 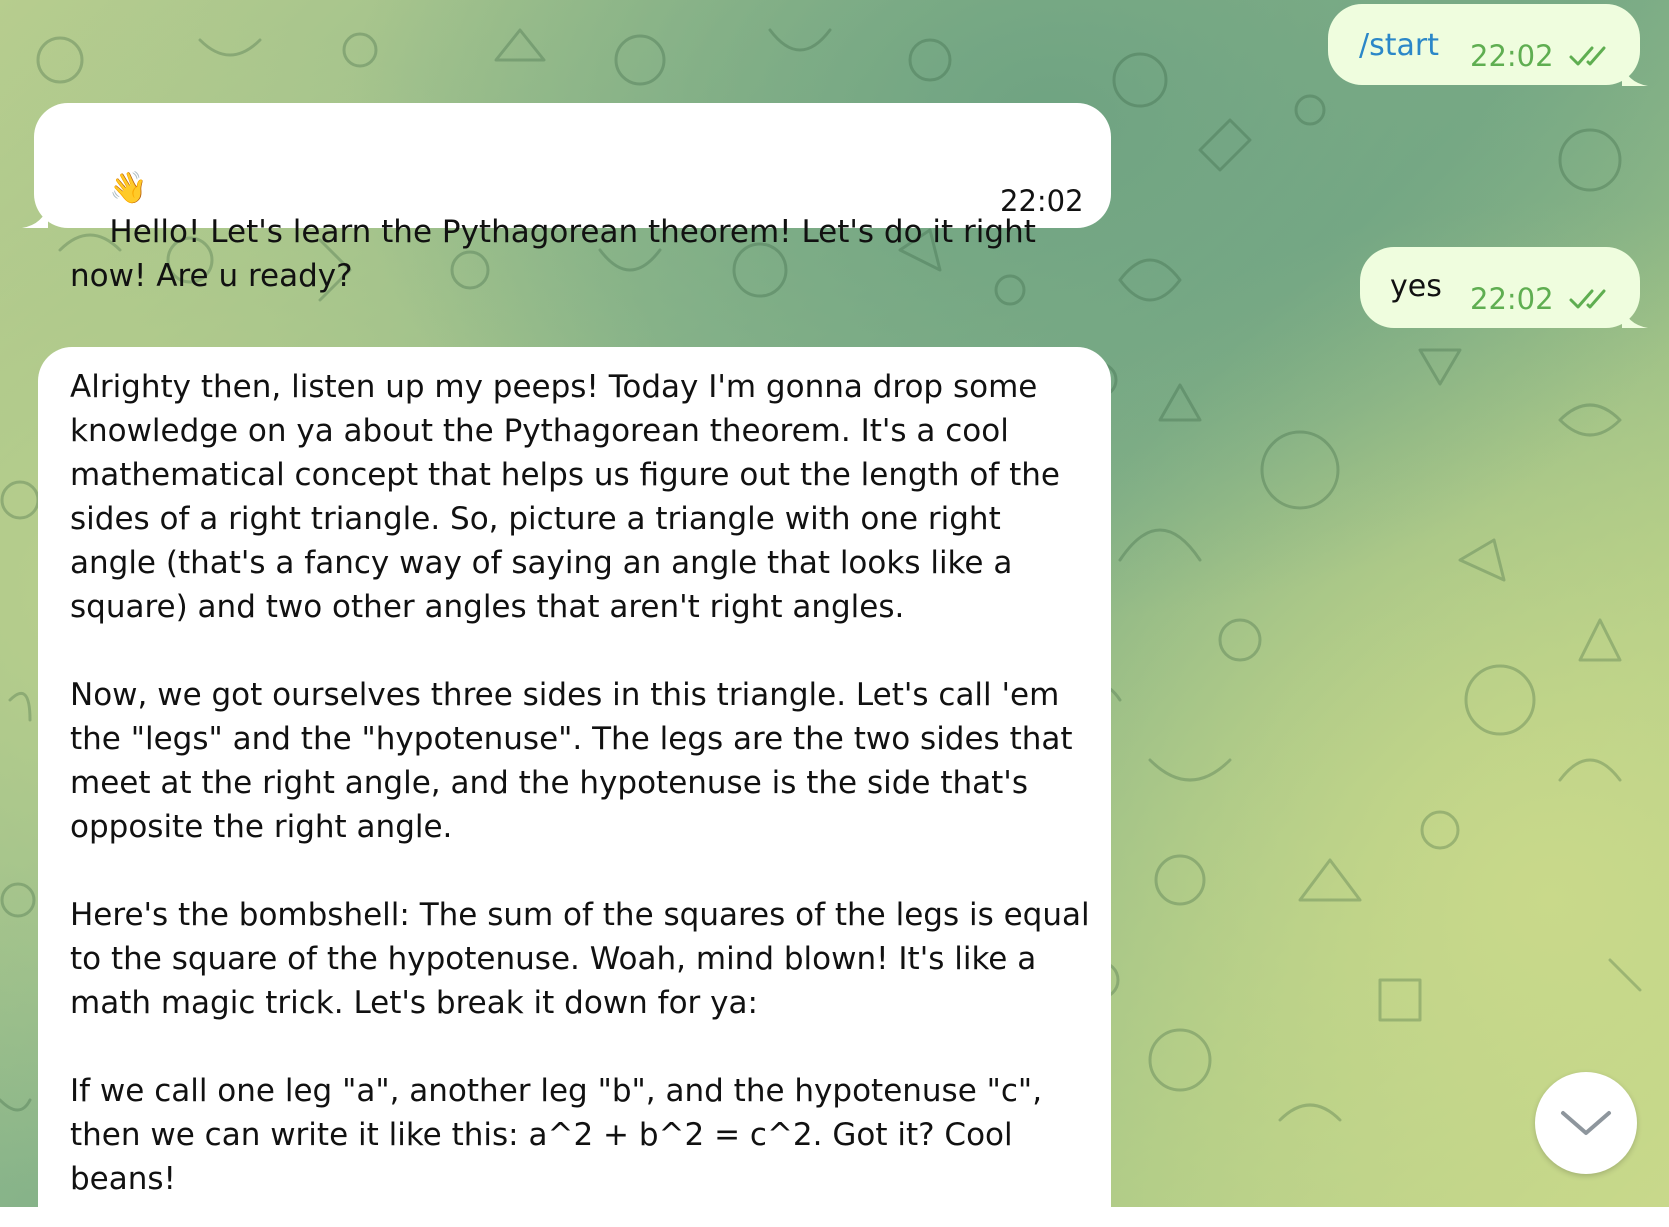 I want to click on message-outgoing-start: /start 22:02, so click(x=1484, y=44).